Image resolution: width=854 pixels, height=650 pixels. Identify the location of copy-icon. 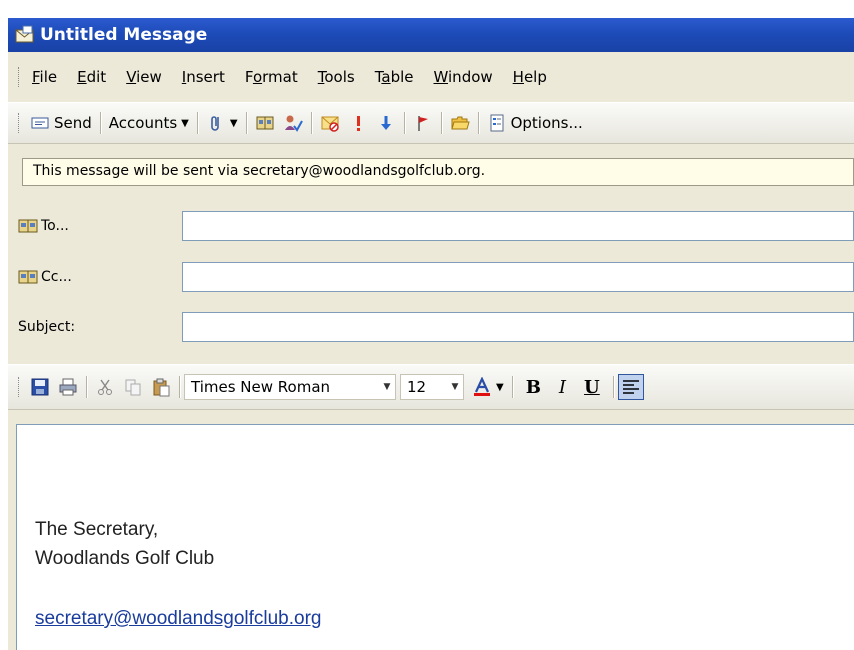
(133, 387).